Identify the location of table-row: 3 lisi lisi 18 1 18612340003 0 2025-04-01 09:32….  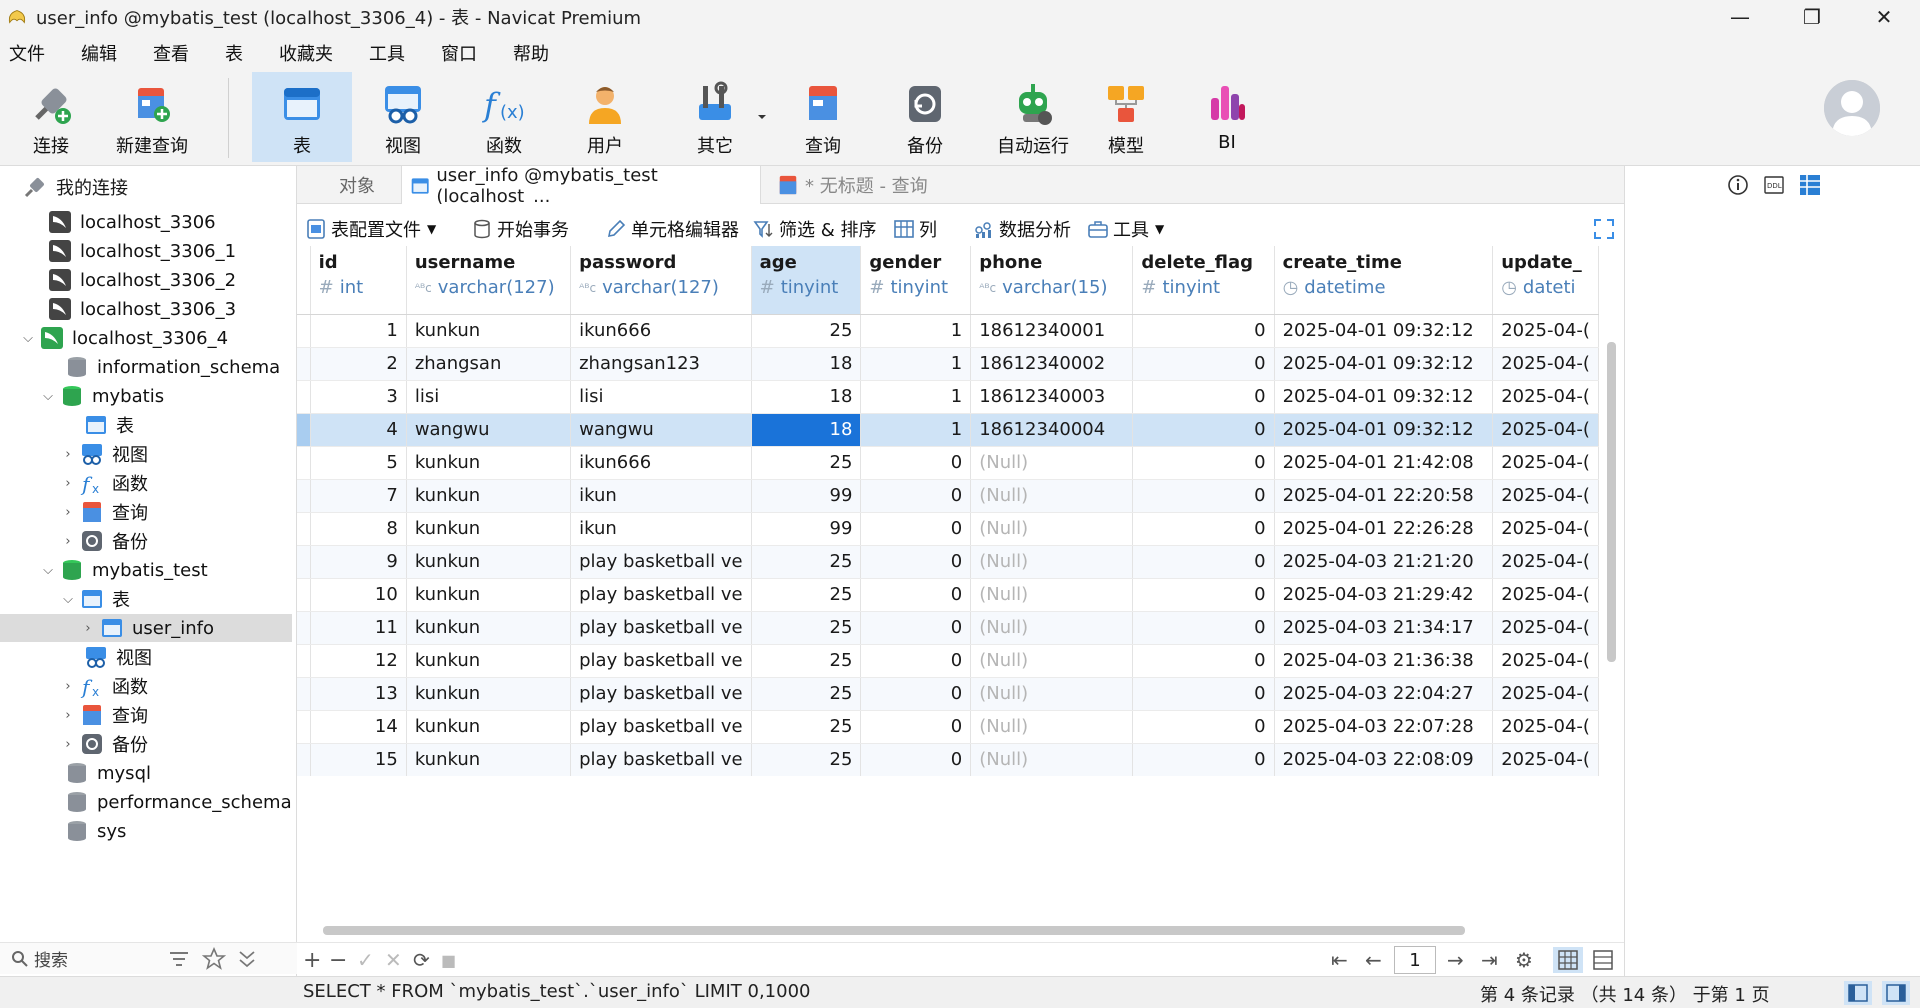
(948, 397).